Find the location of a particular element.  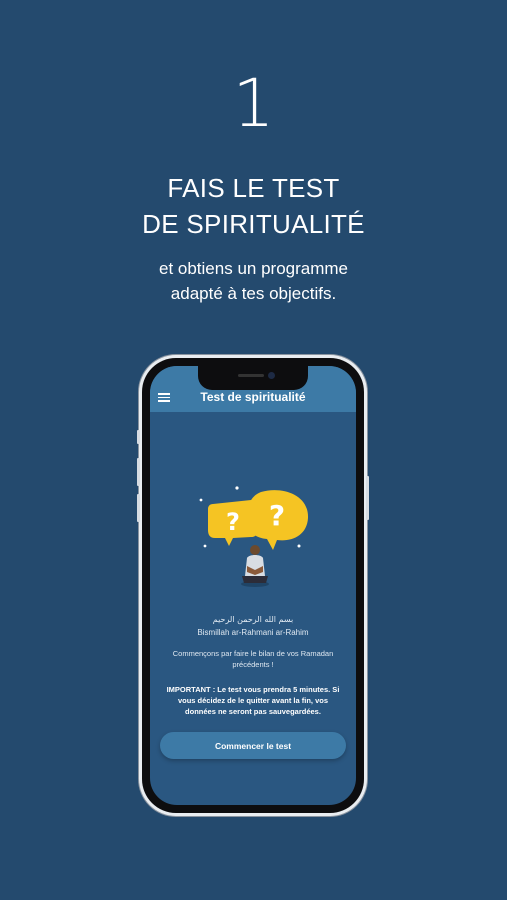

hamburger-menu-icon is located at coordinates (164, 397).